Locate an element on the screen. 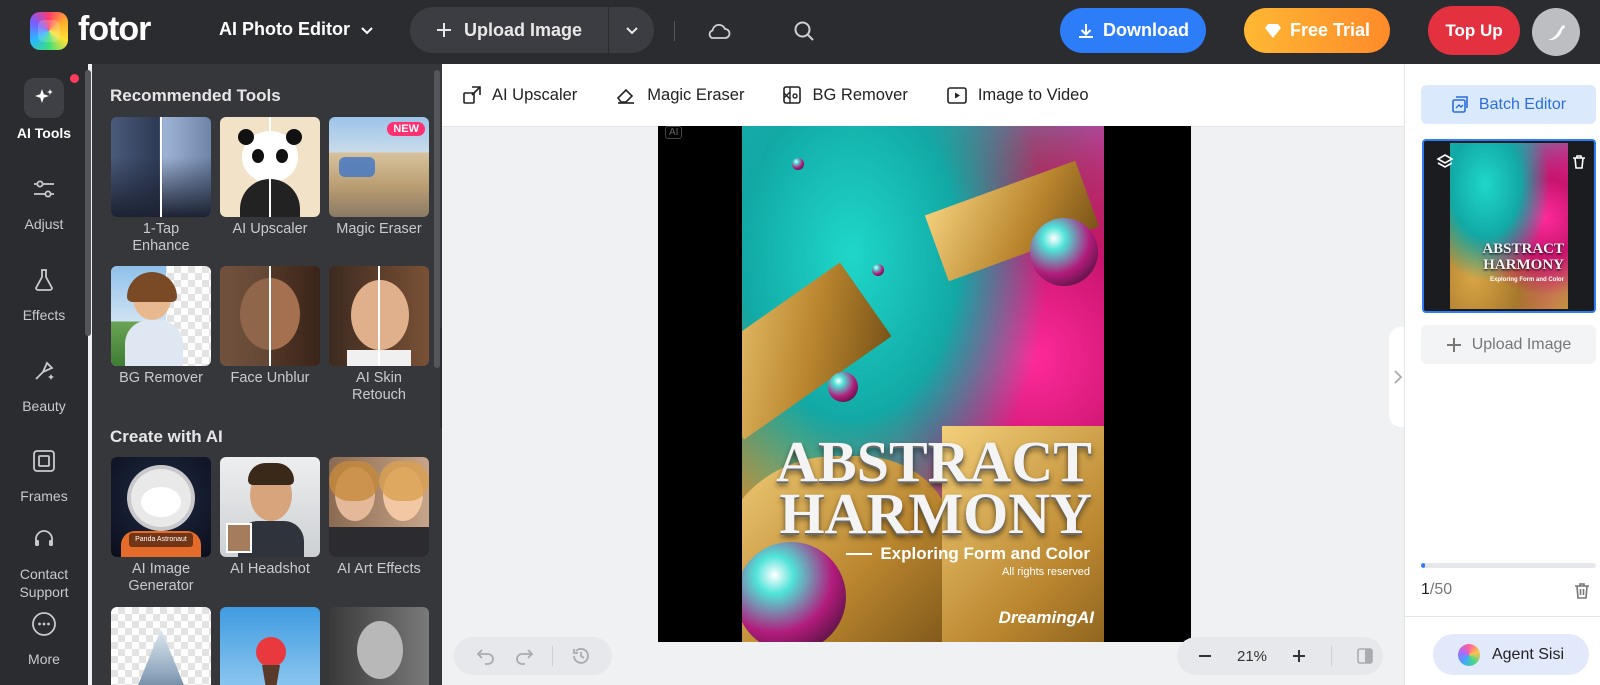 The height and width of the screenshot is (685, 1600). zoom-divider is located at coordinates (1332, 656).